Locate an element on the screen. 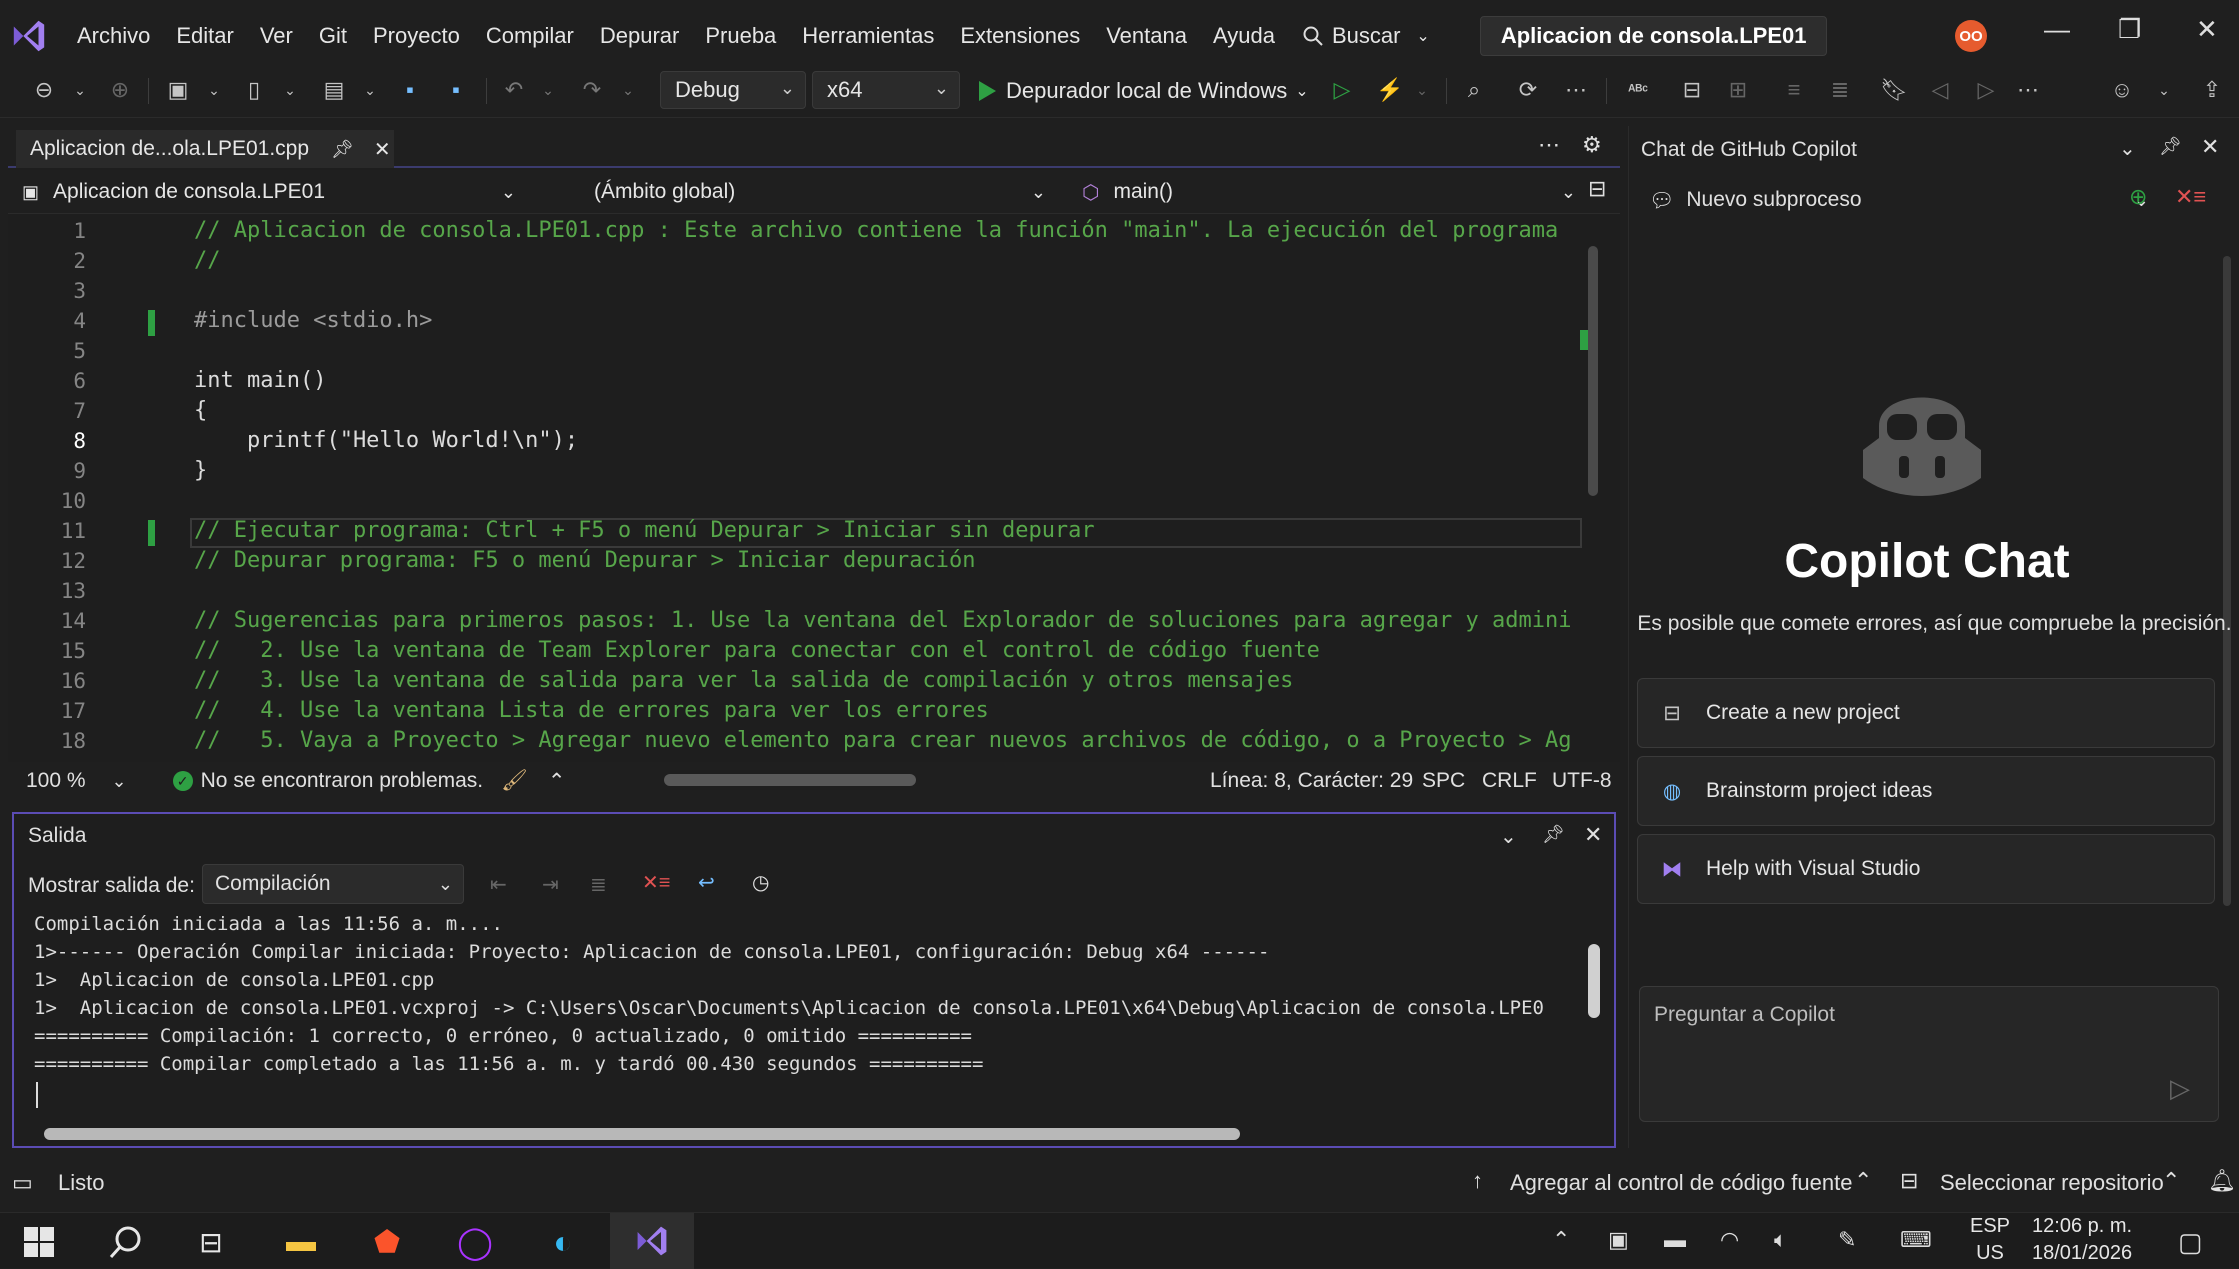 This screenshot has height=1269, width=2239. cleanup-icon: 🖌︎ is located at coordinates (514, 781).